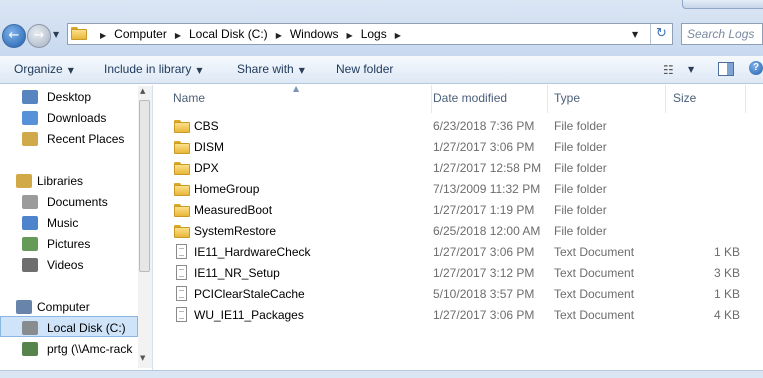 The height and width of the screenshot is (378, 763). What do you see at coordinates (44, 69) in the screenshot?
I see `organize-button: Organize ▼` at bounding box center [44, 69].